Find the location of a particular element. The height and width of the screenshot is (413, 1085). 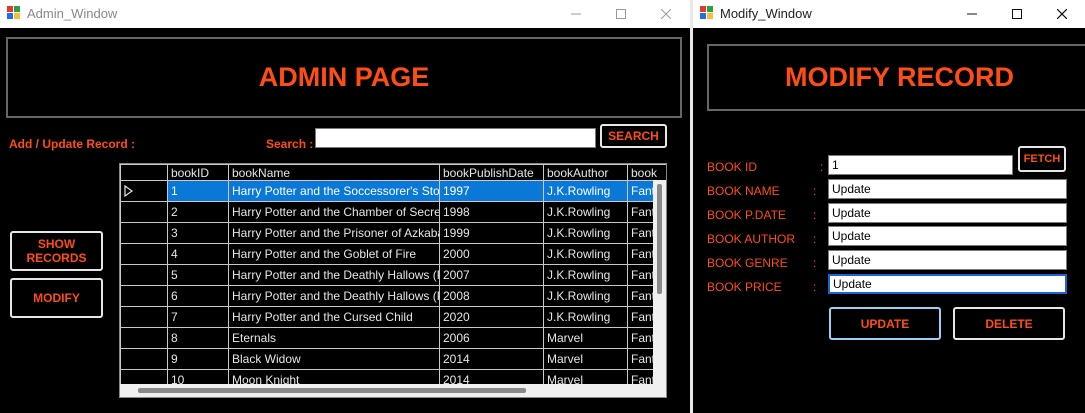

table-cell-name: Eternals is located at coordinates (334, 338).